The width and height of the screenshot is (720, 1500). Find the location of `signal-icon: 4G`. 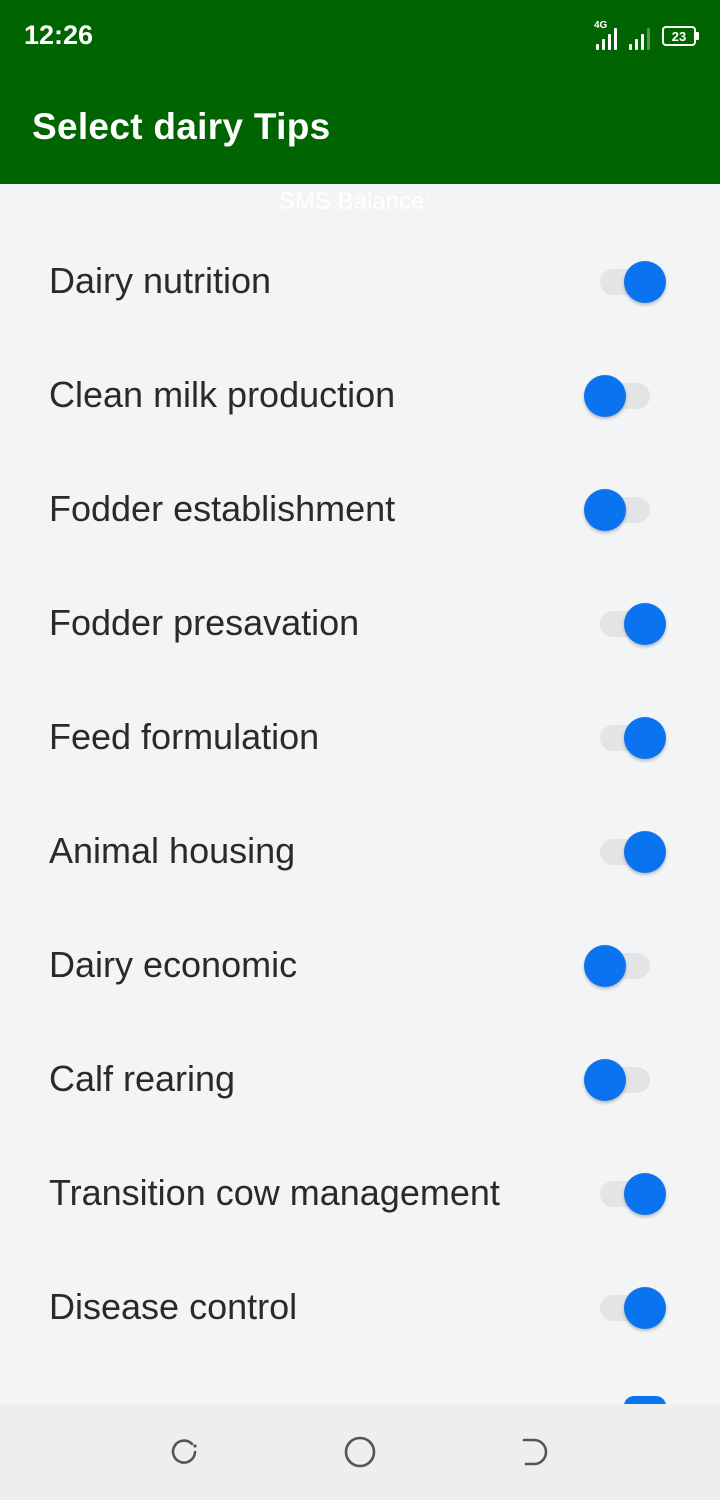

signal-icon: 4G is located at coordinates (605, 35).